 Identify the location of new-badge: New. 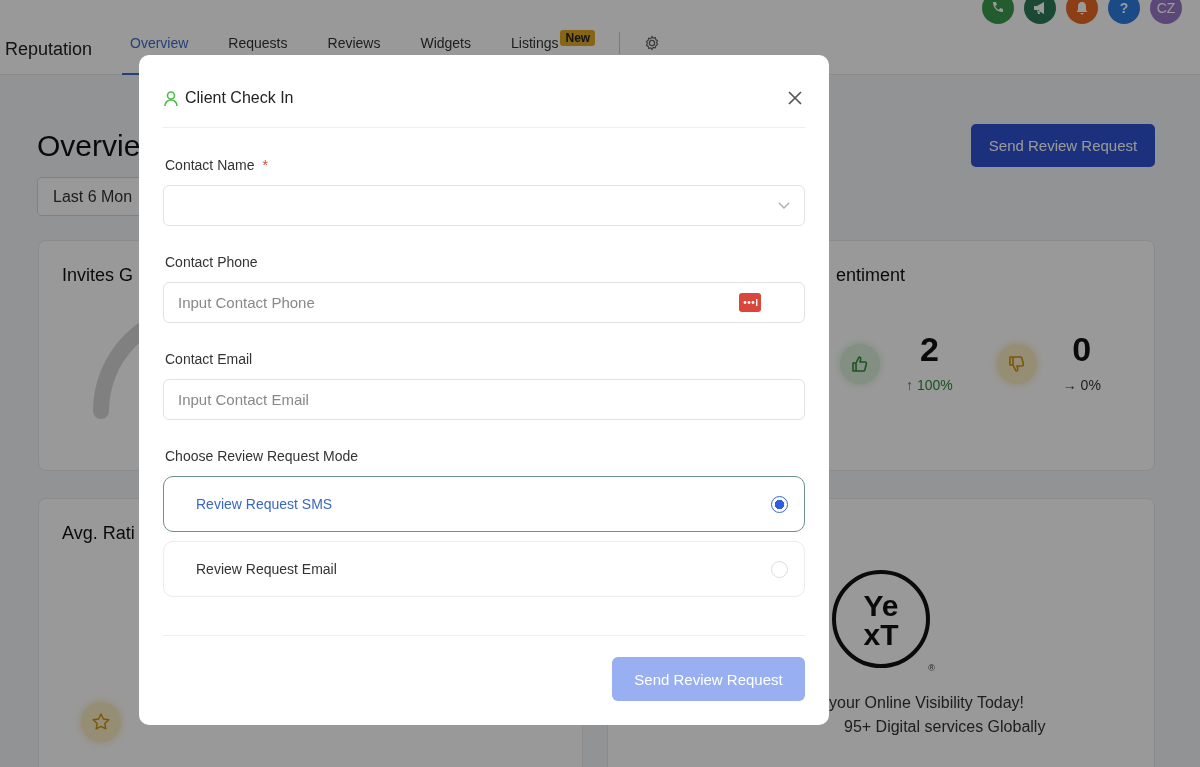
(578, 38).